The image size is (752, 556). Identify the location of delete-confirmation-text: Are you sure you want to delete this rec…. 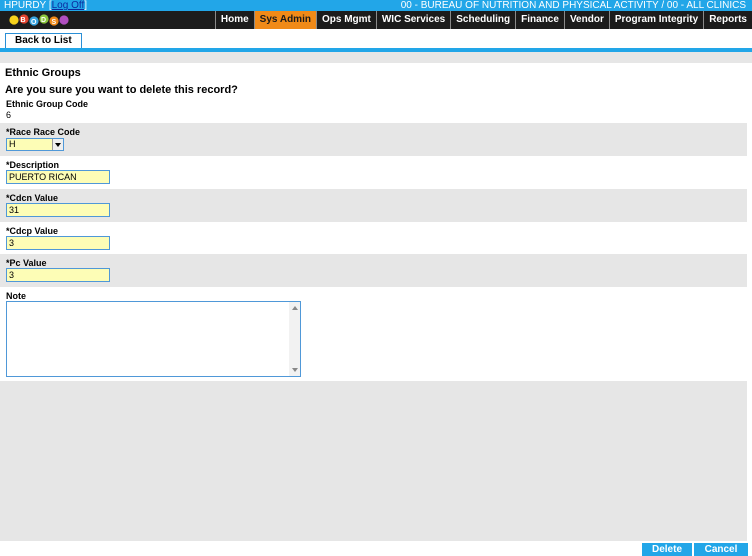
(121, 90).